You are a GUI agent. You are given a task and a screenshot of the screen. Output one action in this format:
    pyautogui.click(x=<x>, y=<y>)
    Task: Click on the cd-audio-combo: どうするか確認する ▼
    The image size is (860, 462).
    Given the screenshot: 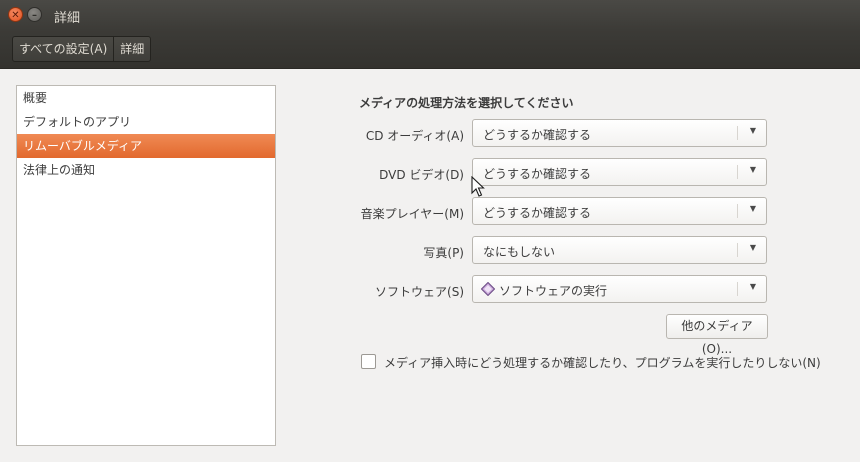 What is the action you would take?
    pyautogui.click(x=619, y=133)
    